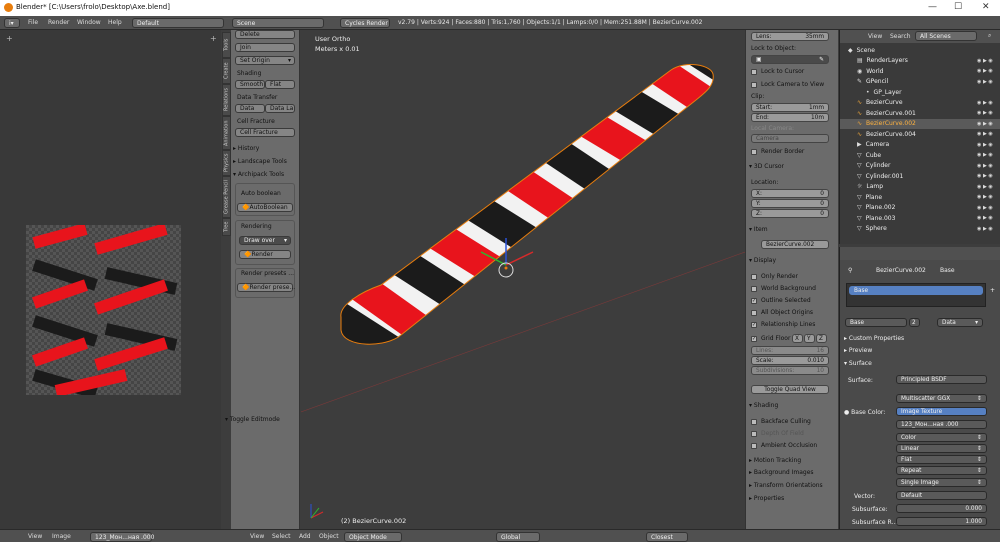  Describe the element at coordinates (790, 193) in the screenshot. I see `cursor-x-field: X: 0` at that location.